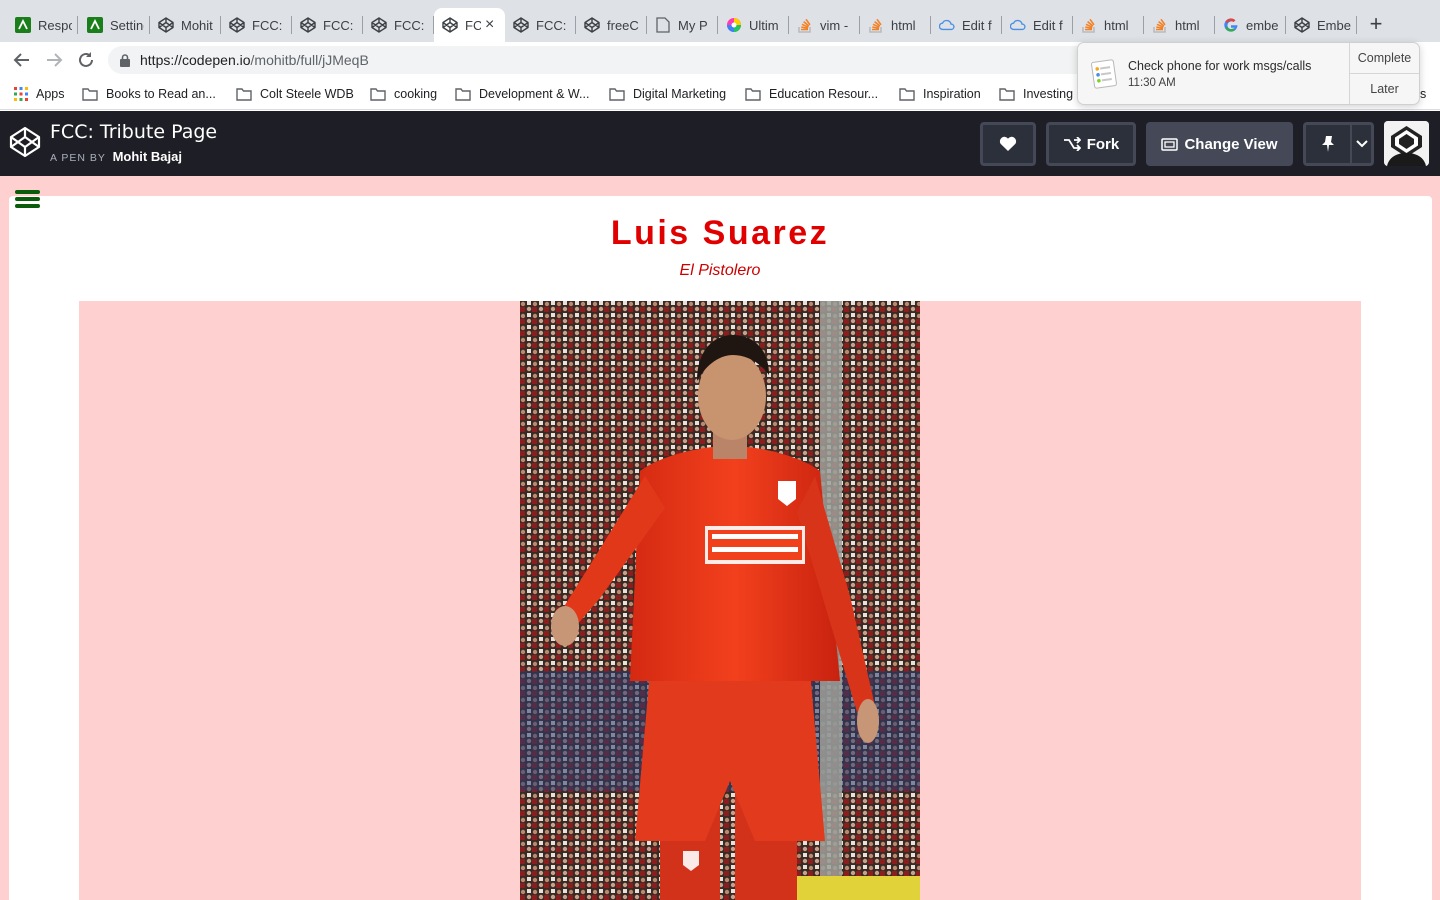  Describe the element at coordinates (197, 25) in the screenshot. I see `tab-title: Mohit` at that location.